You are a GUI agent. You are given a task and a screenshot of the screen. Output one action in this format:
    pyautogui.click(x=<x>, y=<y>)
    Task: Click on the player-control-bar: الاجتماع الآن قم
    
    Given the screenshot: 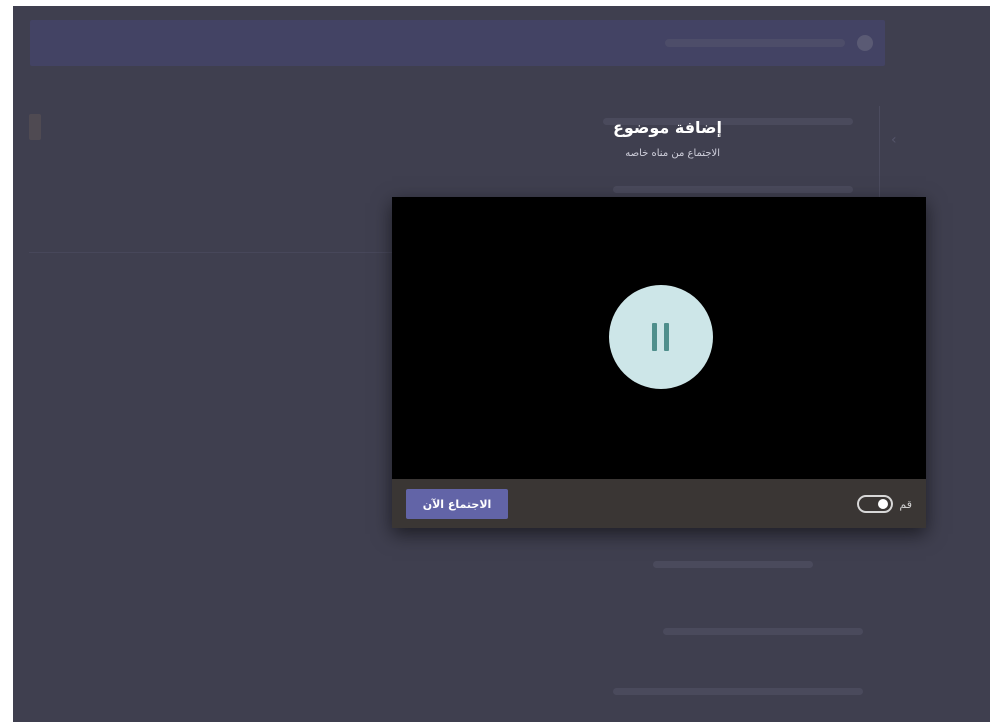 What is the action you would take?
    pyautogui.click(x=659, y=503)
    